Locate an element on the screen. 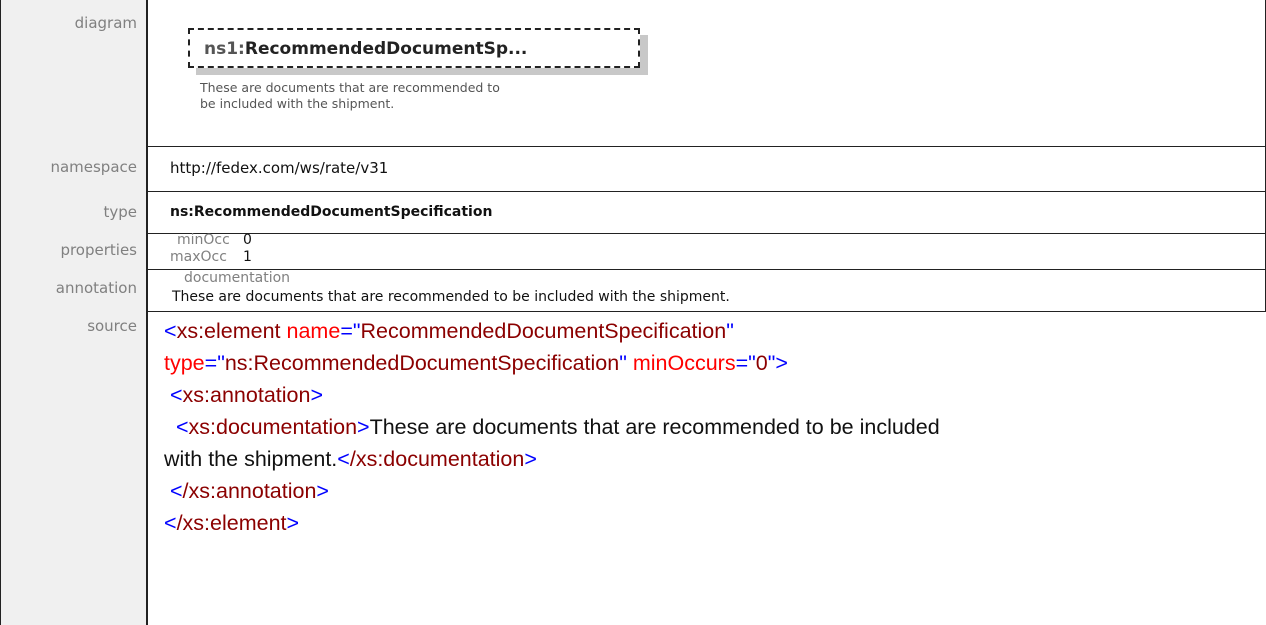 The image size is (1266, 625). type-label-cell: type is located at coordinates (74, 212).